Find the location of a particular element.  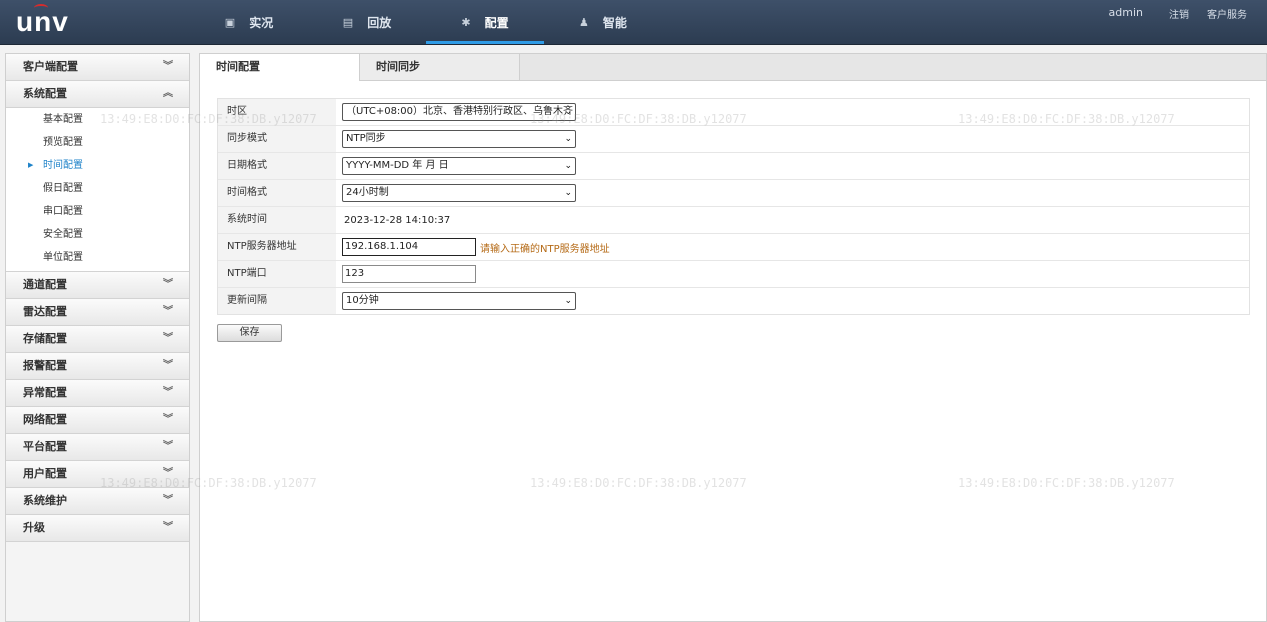

time-format-value: 24小时制 is located at coordinates (367, 192).